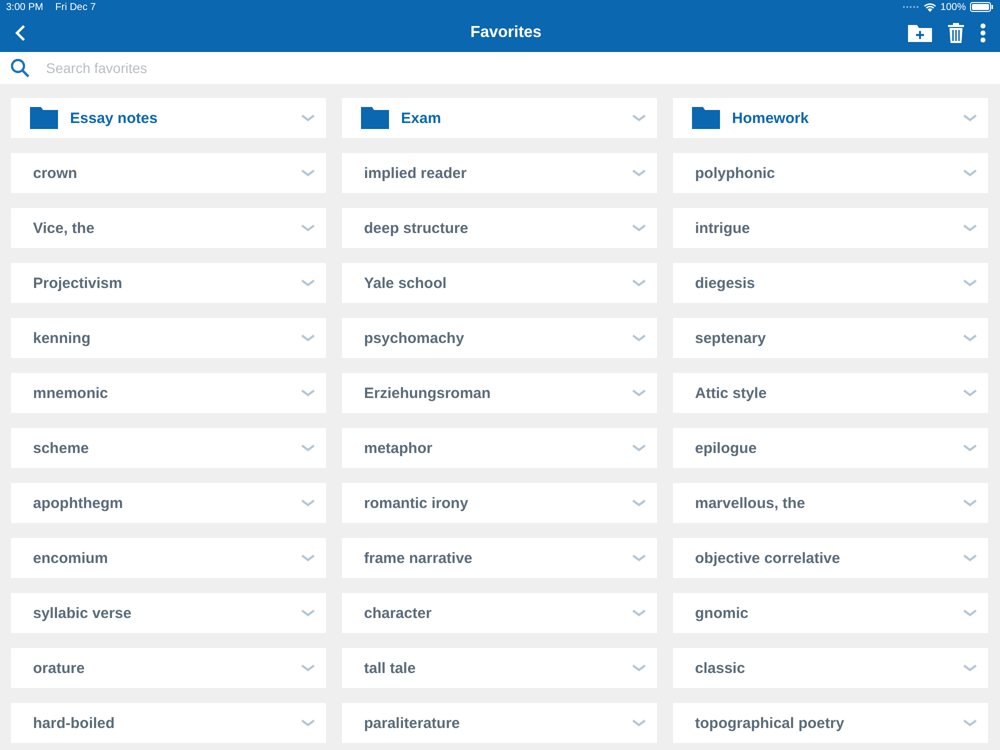 The width and height of the screenshot is (1000, 750). What do you see at coordinates (55, 173) in the screenshot?
I see `term-label: crown` at bounding box center [55, 173].